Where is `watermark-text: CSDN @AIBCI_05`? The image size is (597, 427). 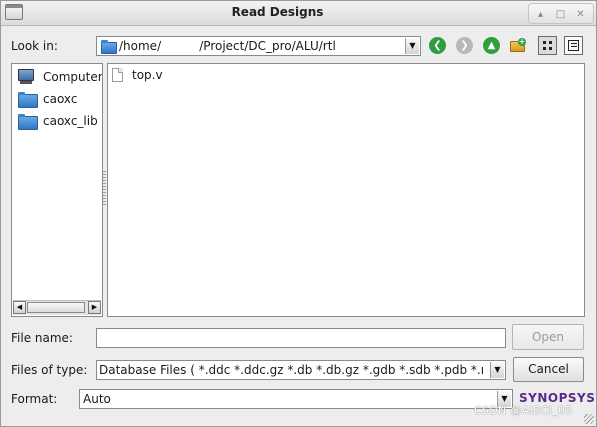 watermark-text: CSDN @AIBCI_05 is located at coordinates (523, 410).